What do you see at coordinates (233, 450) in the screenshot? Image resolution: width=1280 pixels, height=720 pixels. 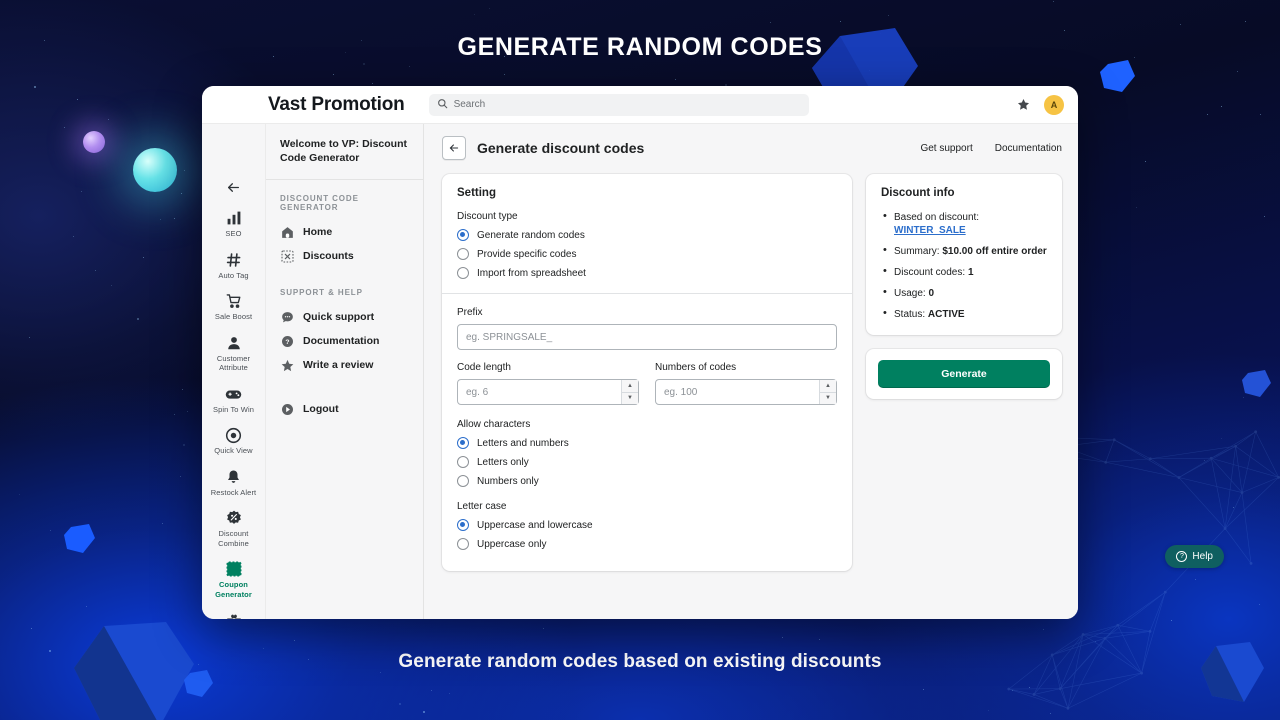 I see `rail-label: Quick View` at bounding box center [233, 450].